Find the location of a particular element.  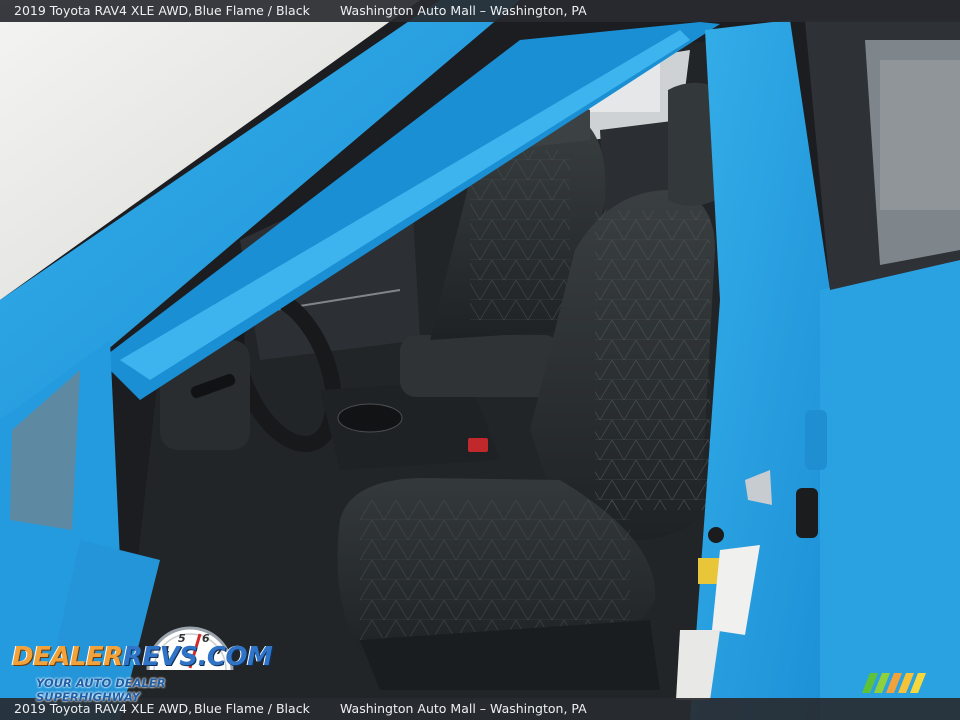

vehicle-title: 2019 Toyota RAV4 XLE AWD, is located at coordinates (103, 10).